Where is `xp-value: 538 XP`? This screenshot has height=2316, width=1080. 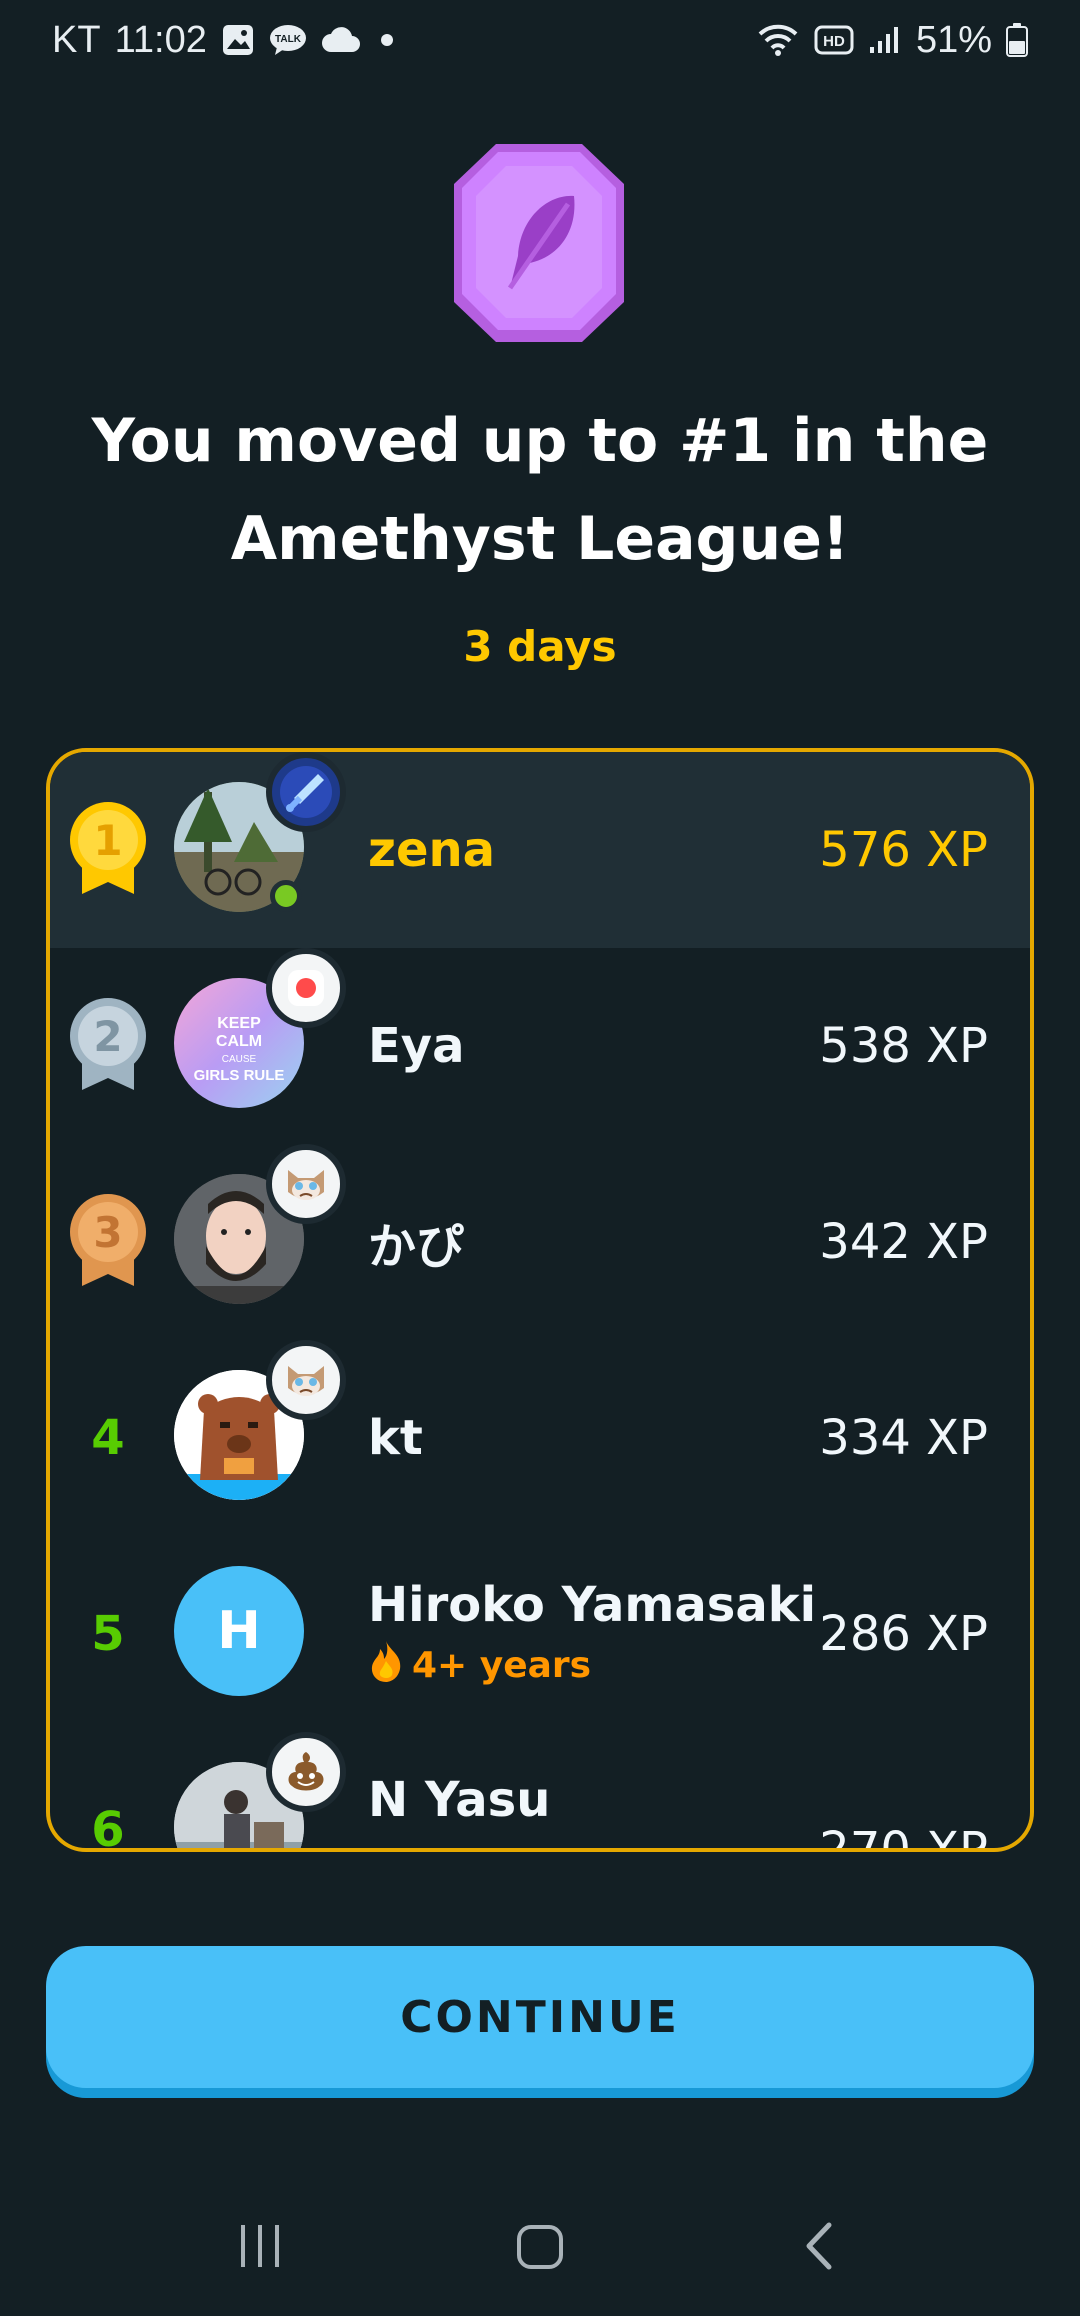
xp-value: 538 XP is located at coordinates (903, 1046).